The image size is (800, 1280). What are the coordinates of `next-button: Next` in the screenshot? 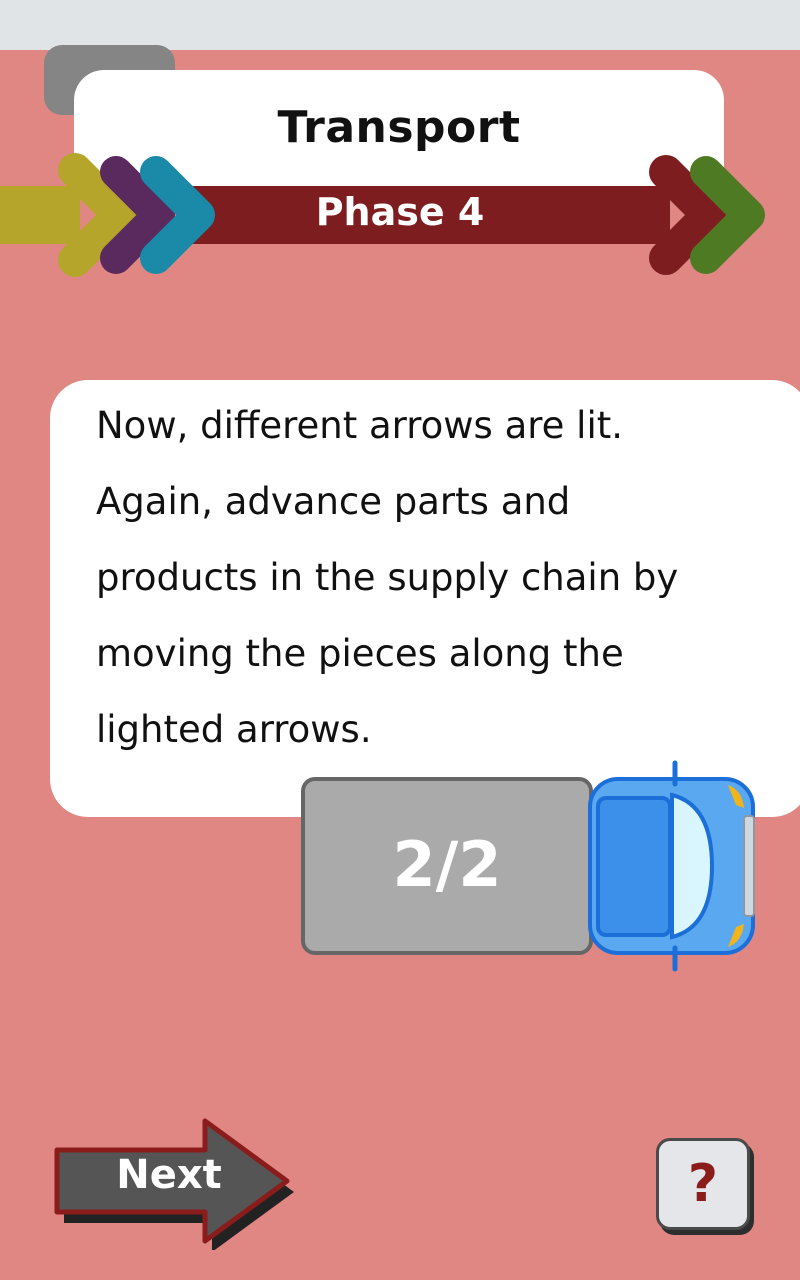 It's located at (178, 1175).